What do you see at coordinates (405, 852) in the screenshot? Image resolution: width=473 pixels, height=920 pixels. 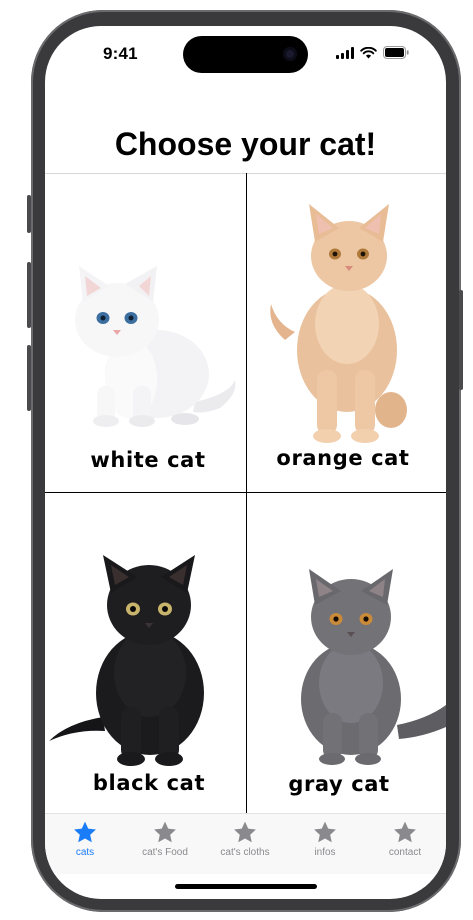 I see `tab-label: contact` at bounding box center [405, 852].